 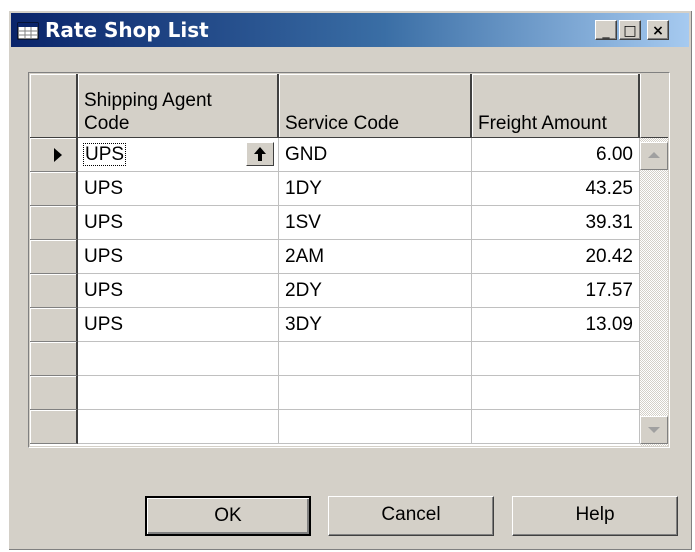 What do you see at coordinates (303, 188) in the screenshot?
I see `cell-text: 1DY` at bounding box center [303, 188].